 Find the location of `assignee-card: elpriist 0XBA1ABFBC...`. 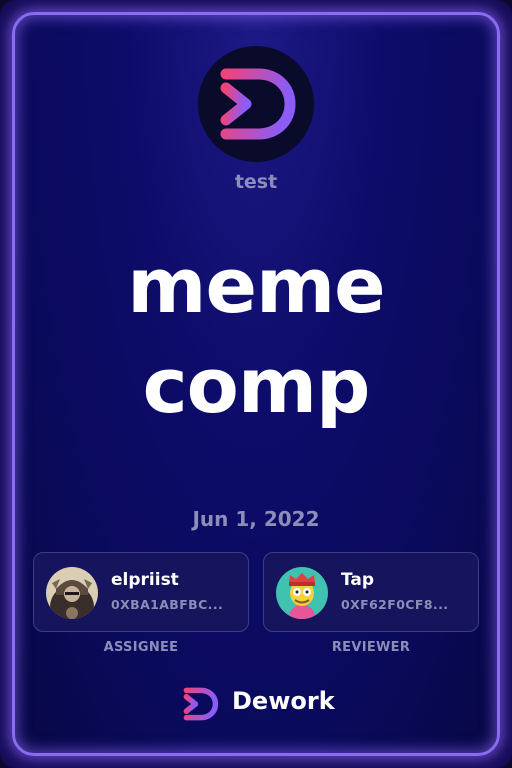

assignee-card: elpriist 0XBA1ABFBC... is located at coordinates (141, 592).